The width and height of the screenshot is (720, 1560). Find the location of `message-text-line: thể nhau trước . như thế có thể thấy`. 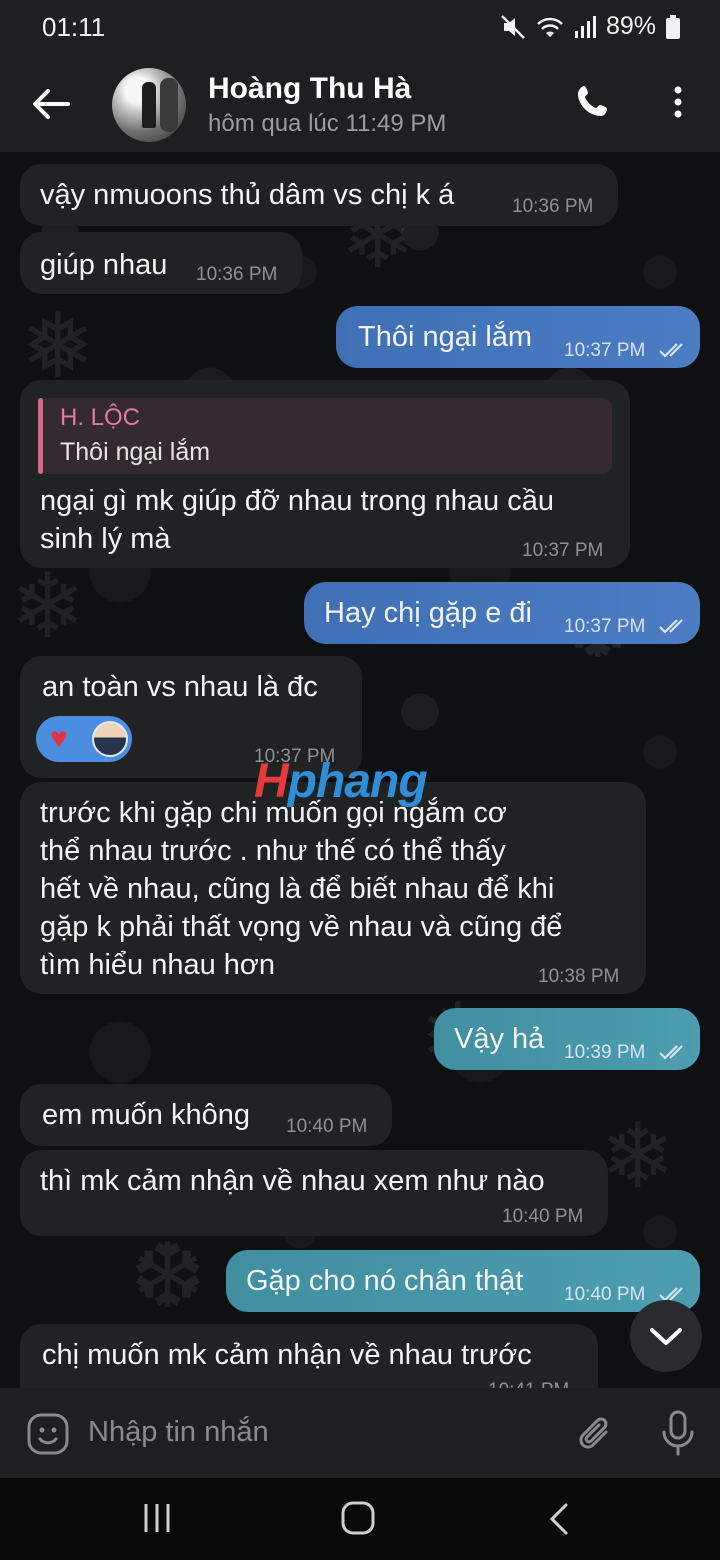

message-text-line: thể nhau trước . như thế có thể thấy is located at coordinates (273, 851).